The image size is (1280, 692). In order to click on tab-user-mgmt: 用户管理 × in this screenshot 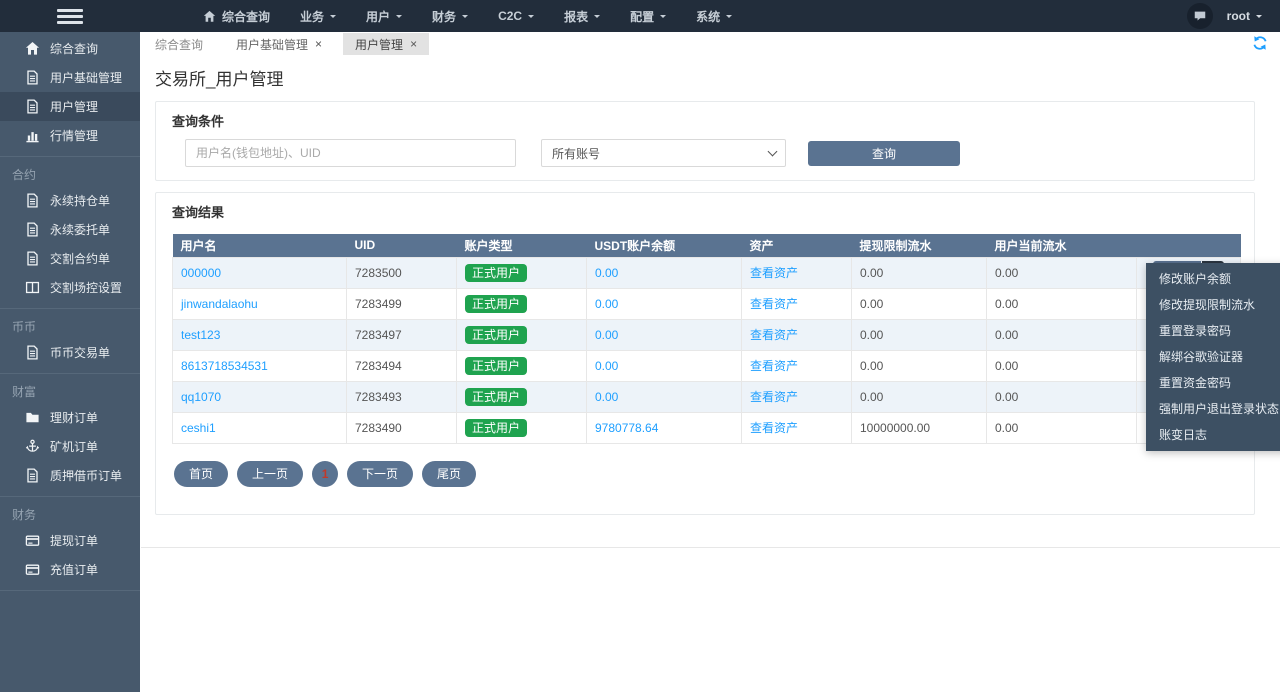, I will do `click(386, 44)`.